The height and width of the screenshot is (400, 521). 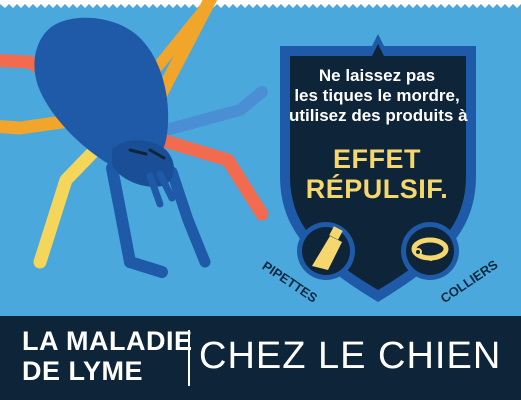 I want to click on collar-icon, so click(x=430, y=251).